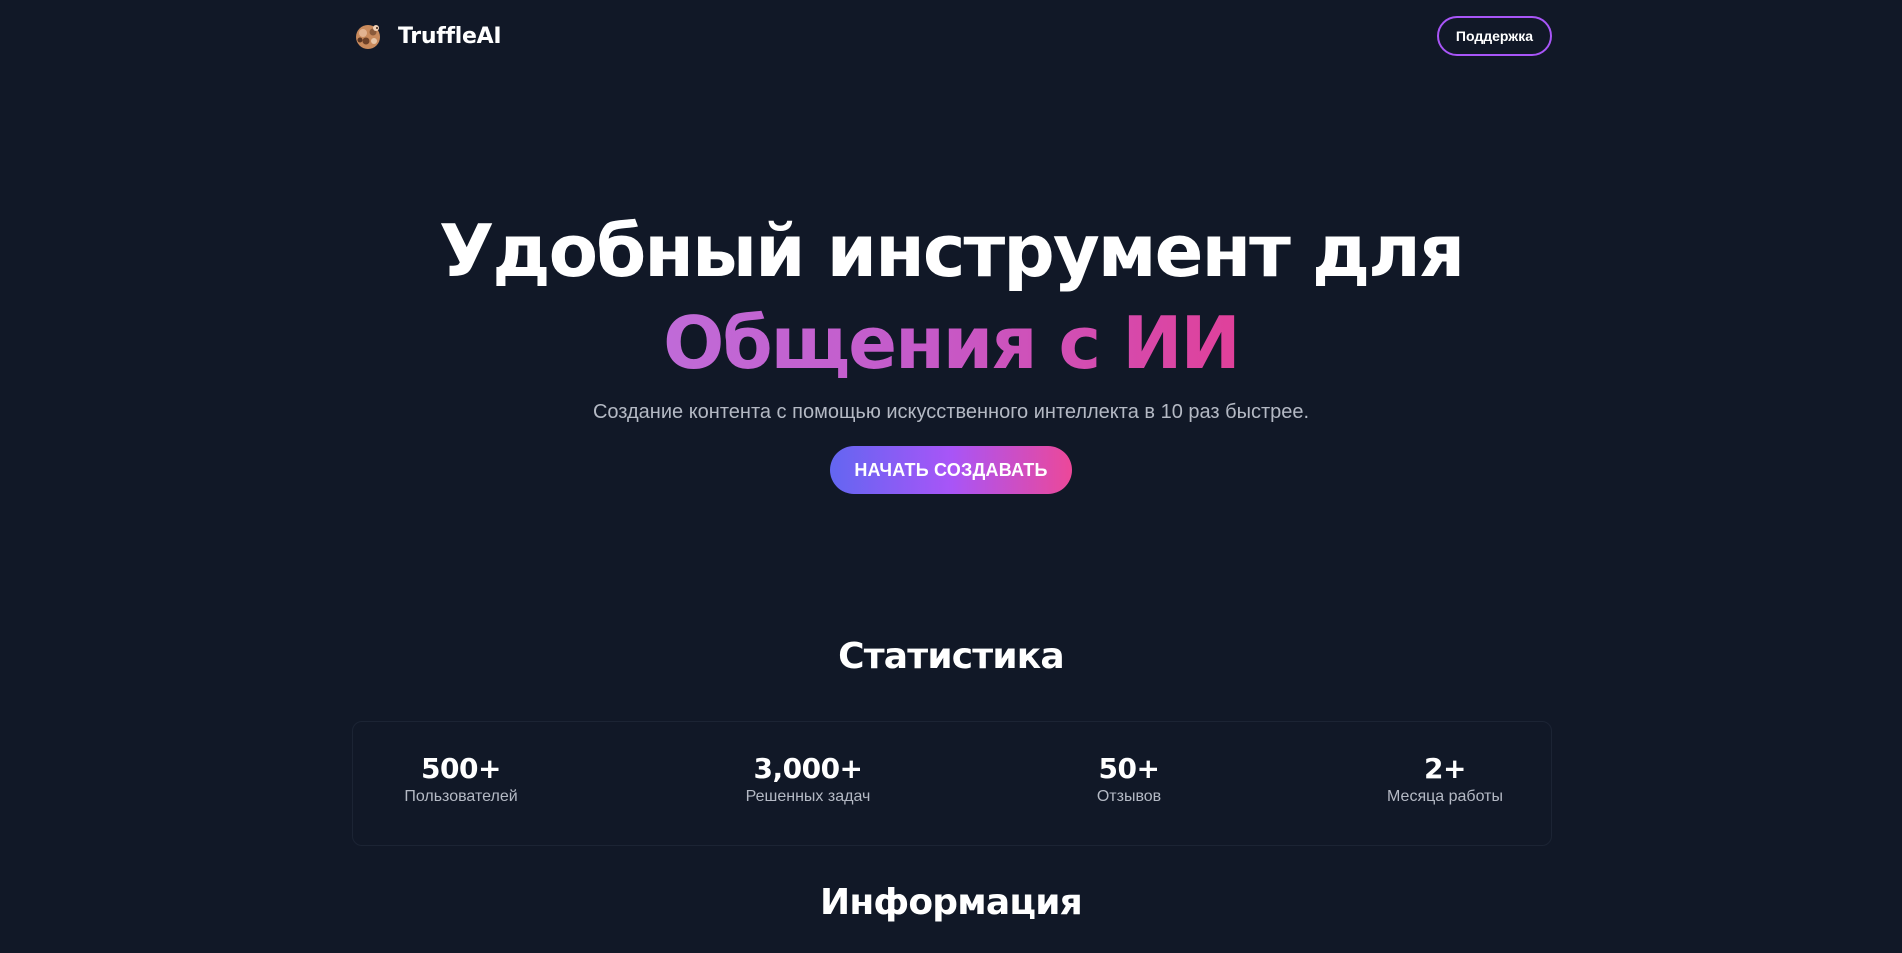  What do you see at coordinates (808, 796) in the screenshot?
I see `stat-label: Решенных задач` at bounding box center [808, 796].